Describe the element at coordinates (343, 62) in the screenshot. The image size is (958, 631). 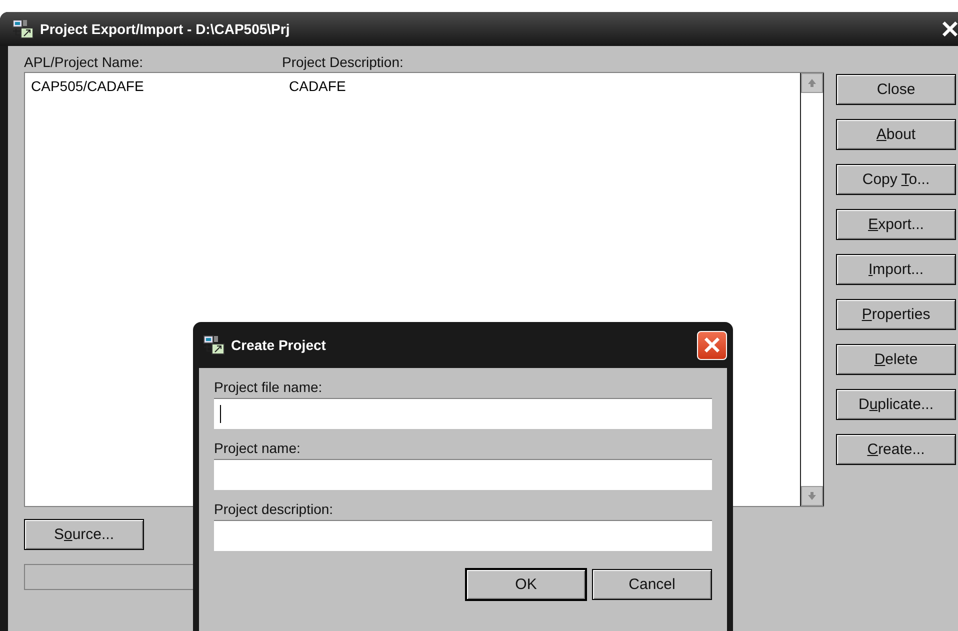
I see `column-header: Project Description:` at that location.